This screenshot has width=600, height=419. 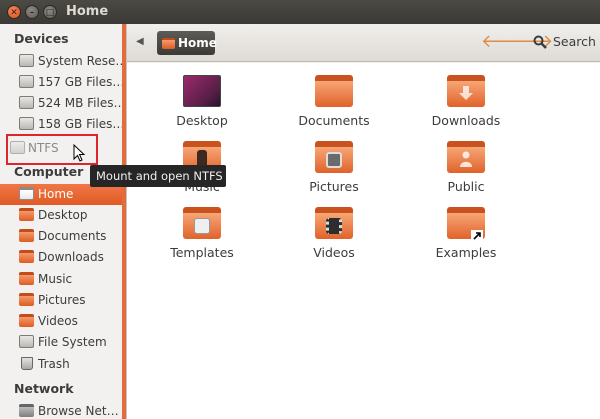 I want to click on sidebar-section-computer: Computer, so click(x=49, y=171).